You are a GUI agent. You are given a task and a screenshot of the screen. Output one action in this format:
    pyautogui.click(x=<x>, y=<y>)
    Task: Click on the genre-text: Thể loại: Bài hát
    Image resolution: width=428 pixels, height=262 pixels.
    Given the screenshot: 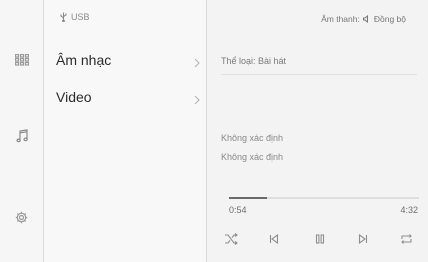 What is the action you would take?
    pyautogui.click(x=254, y=61)
    